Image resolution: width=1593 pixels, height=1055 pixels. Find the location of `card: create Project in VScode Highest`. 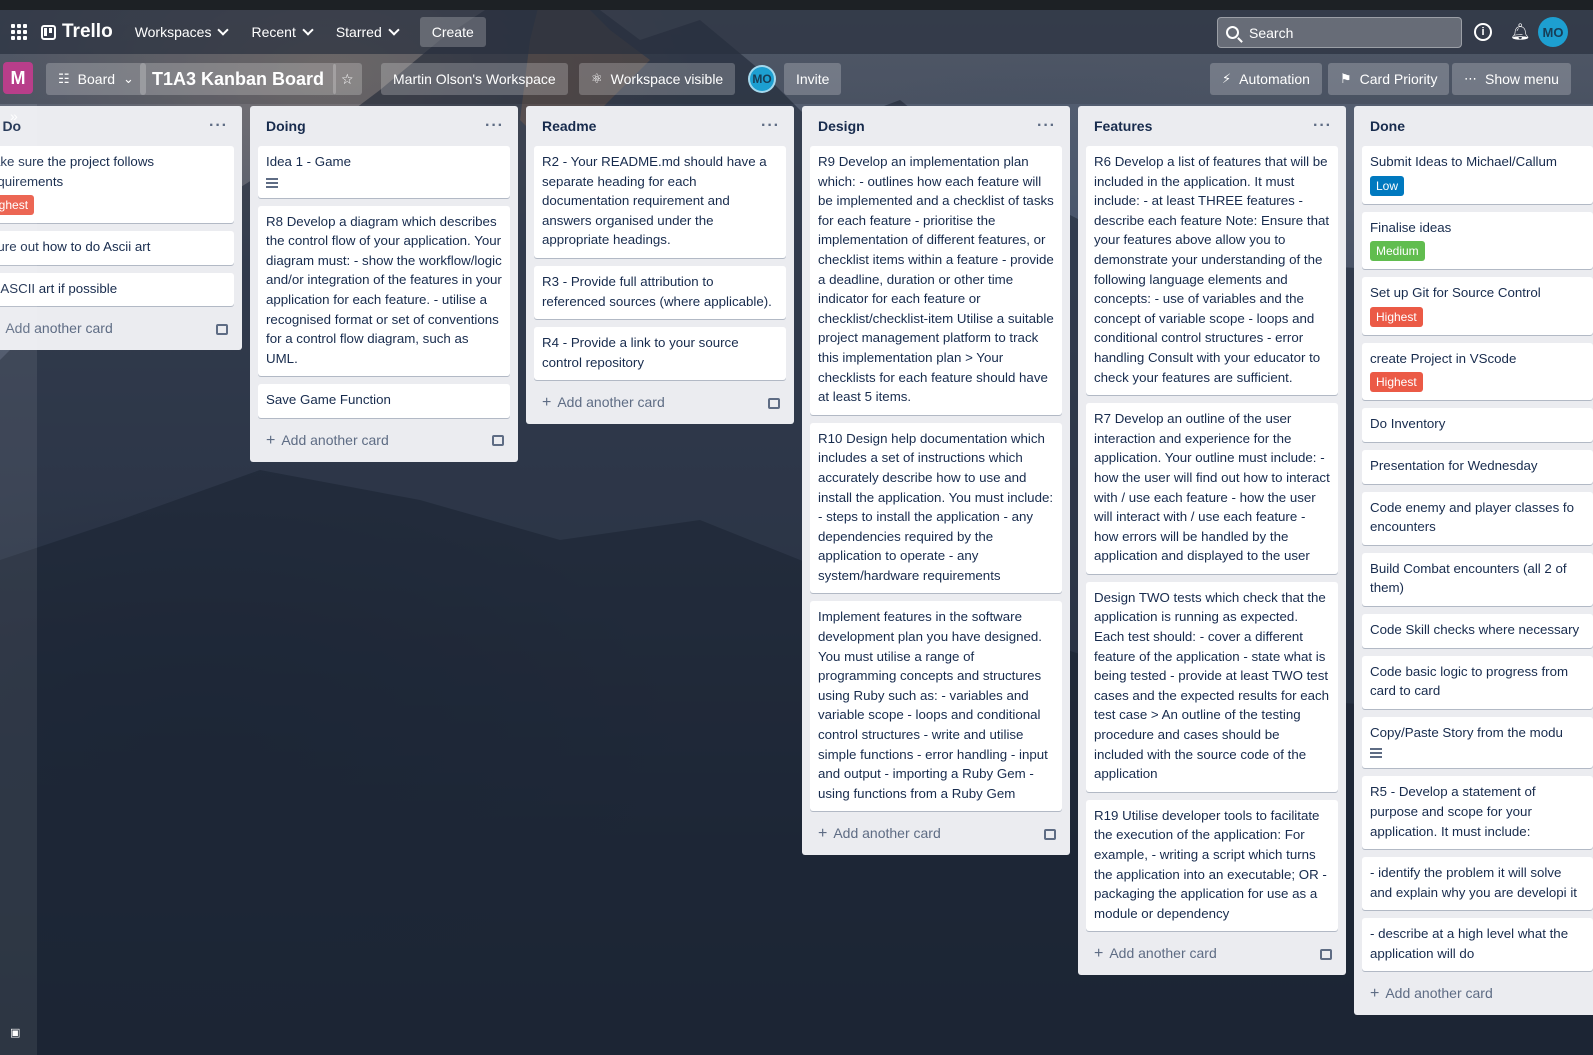

card: create Project in VScode Highest is located at coordinates (1477, 371).